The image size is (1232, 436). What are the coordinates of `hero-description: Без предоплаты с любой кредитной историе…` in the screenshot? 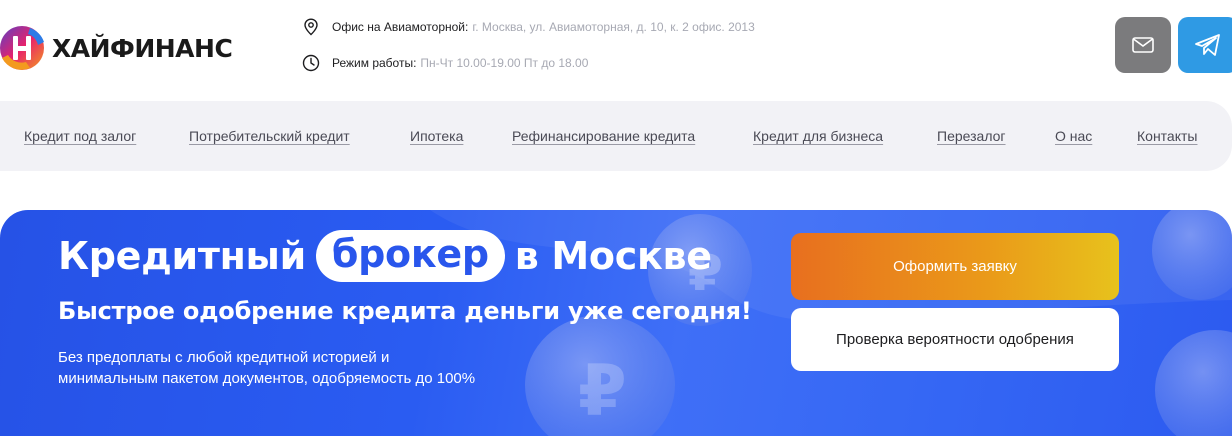 It's located at (267, 368).